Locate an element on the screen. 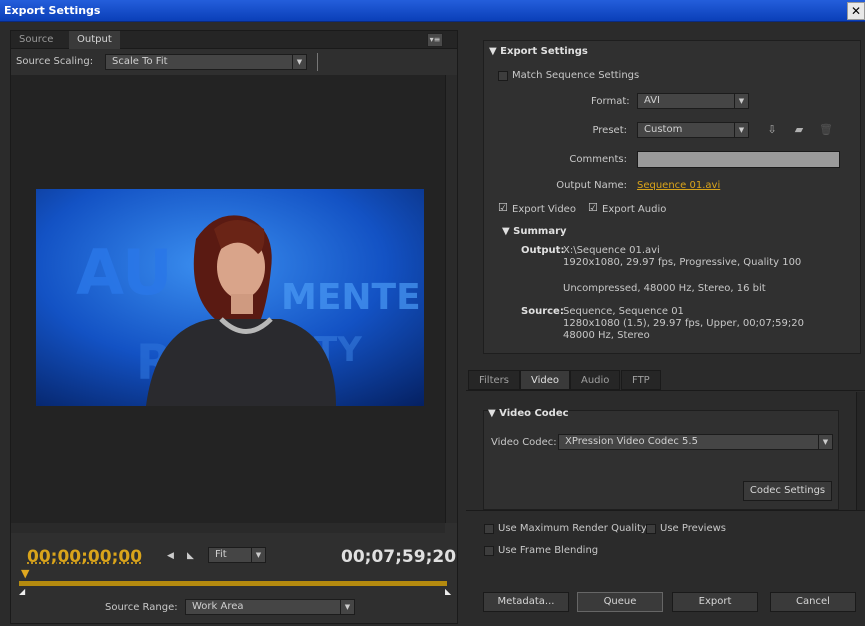  playhead-icon: ▼ is located at coordinates (27, 573).